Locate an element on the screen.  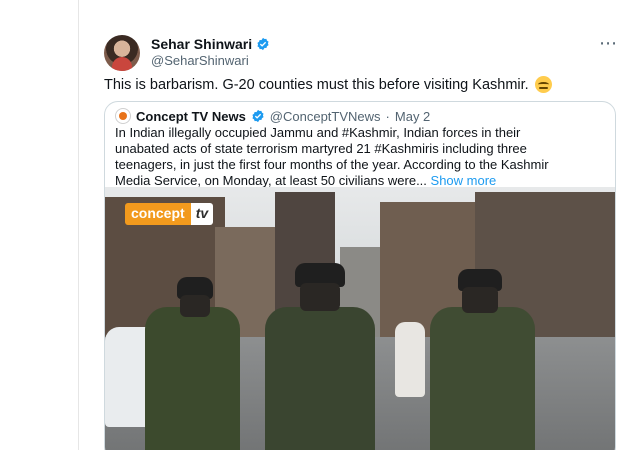
show-more-link: Show more is located at coordinates (464, 180).